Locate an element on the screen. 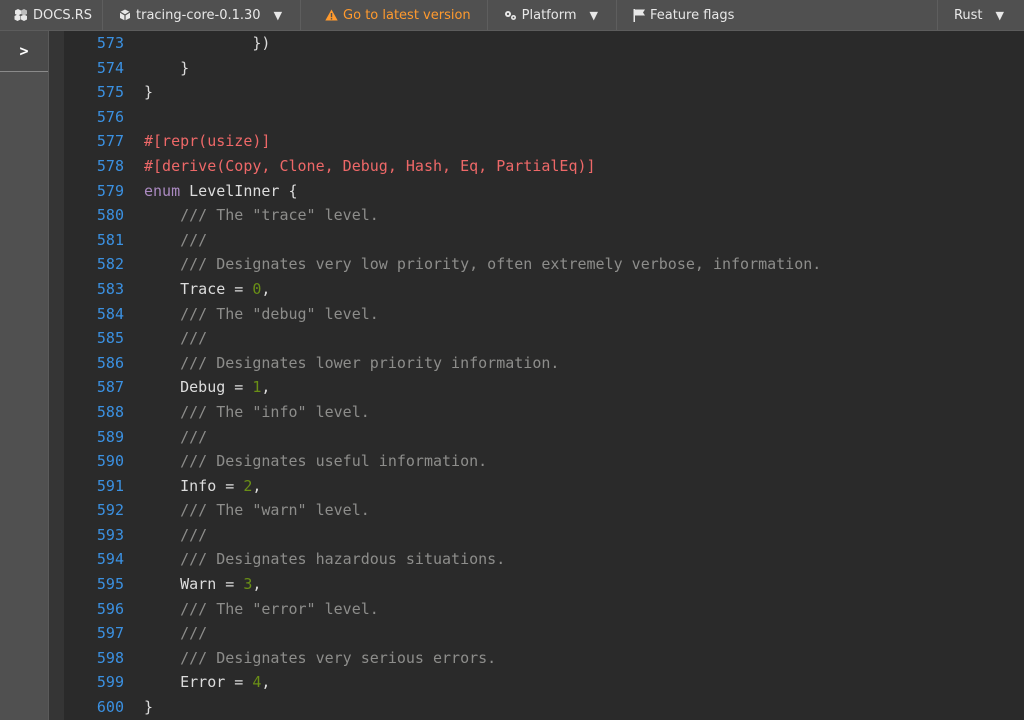 This screenshot has height=720, width=1024. code-line: 597 /// is located at coordinates (442, 633).